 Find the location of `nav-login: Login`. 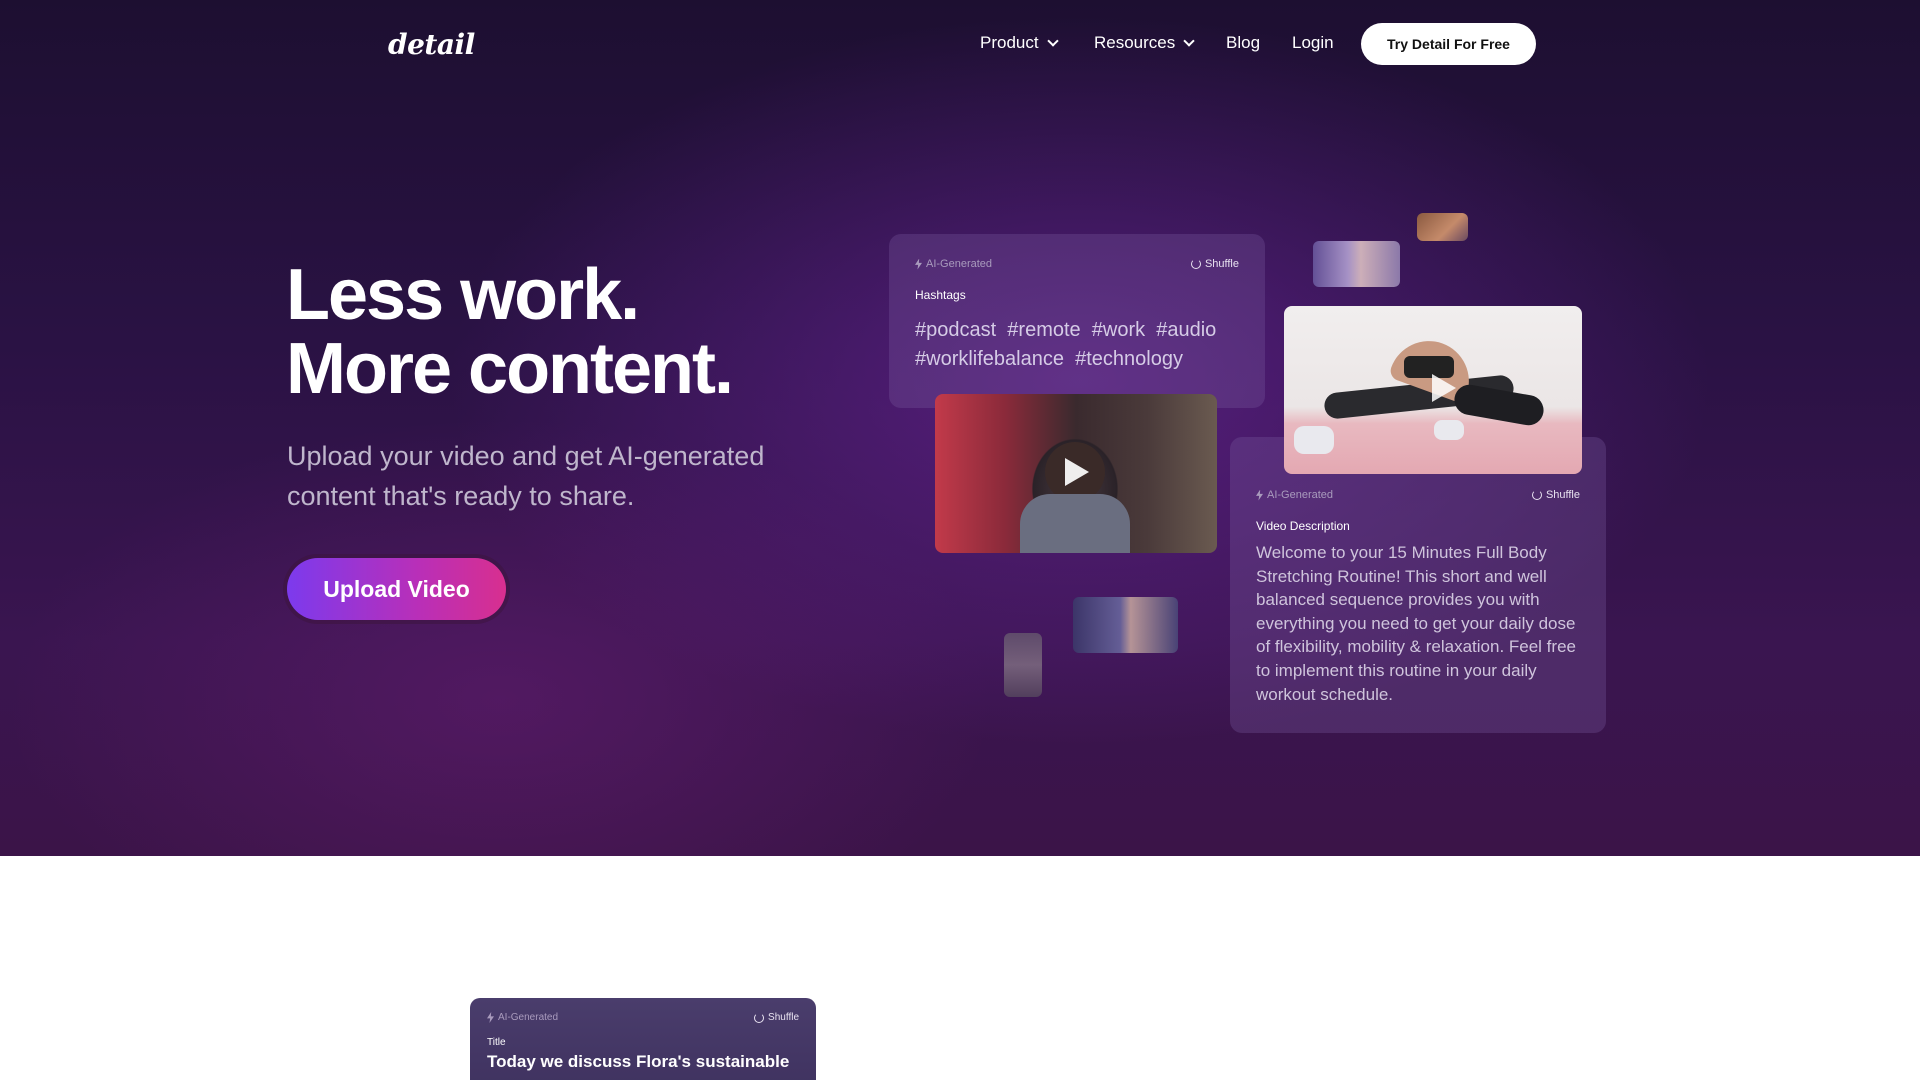

nav-login: Login is located at coordinates (1313, 43).